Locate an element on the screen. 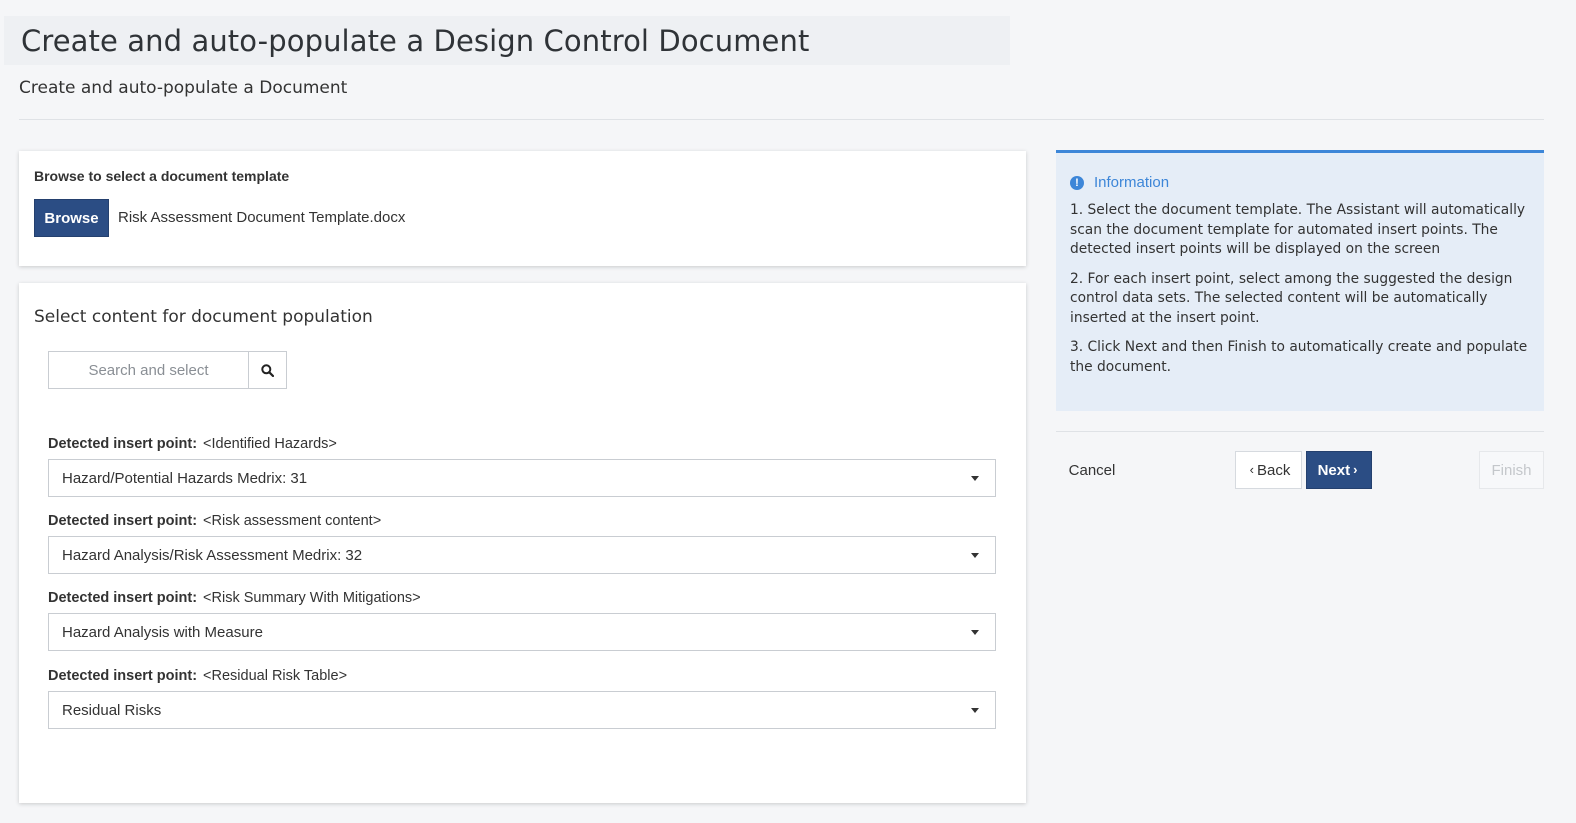 This screenshot has width=1576, height=823. information-title: Information is located at coordinates (1132, 182).